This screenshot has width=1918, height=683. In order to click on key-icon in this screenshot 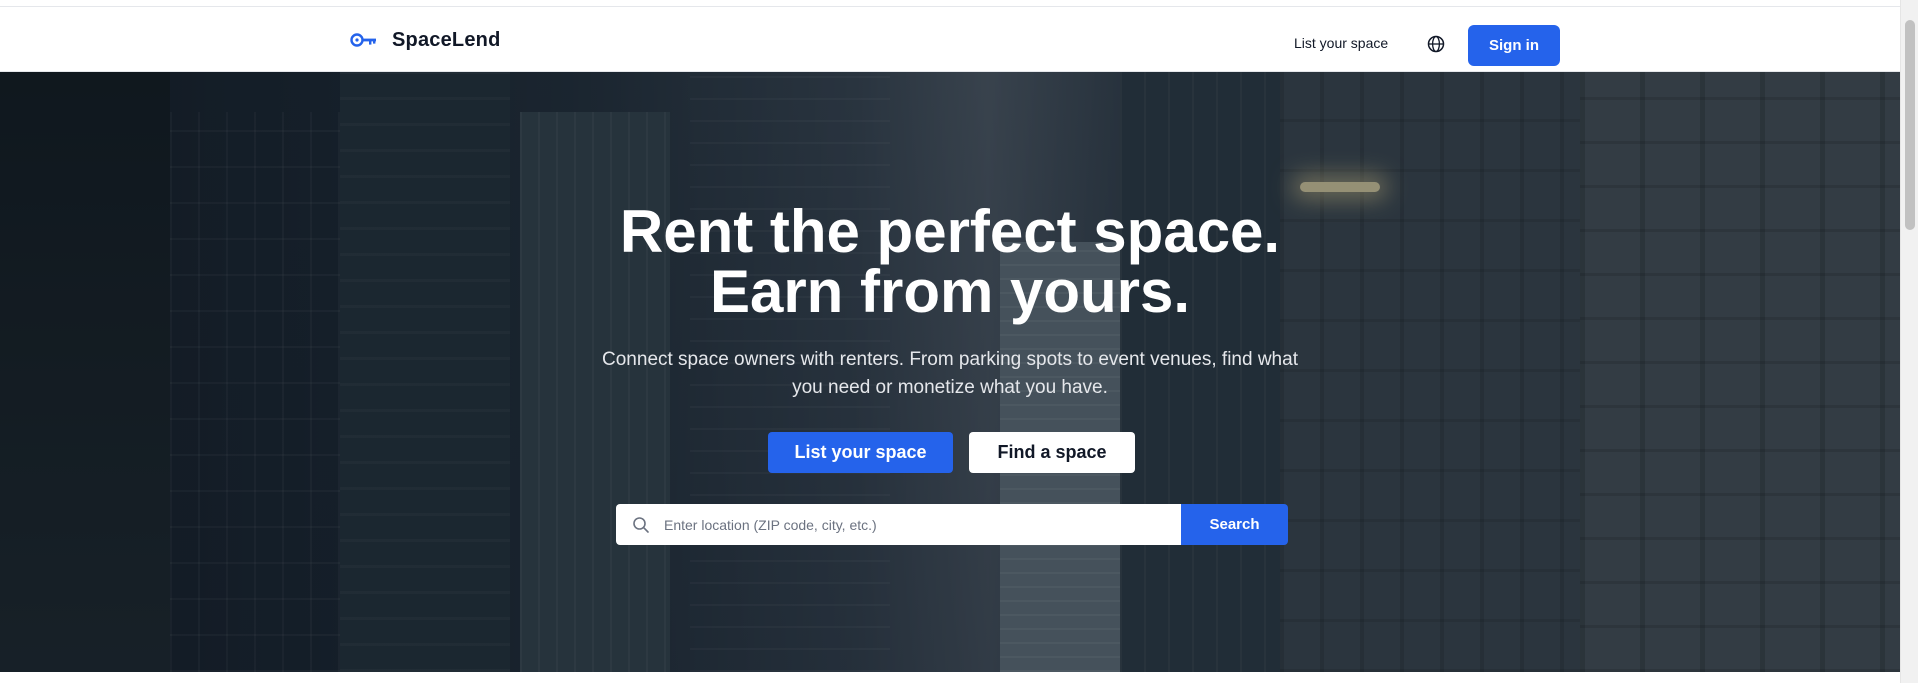, I will do `click(363, 40)`.